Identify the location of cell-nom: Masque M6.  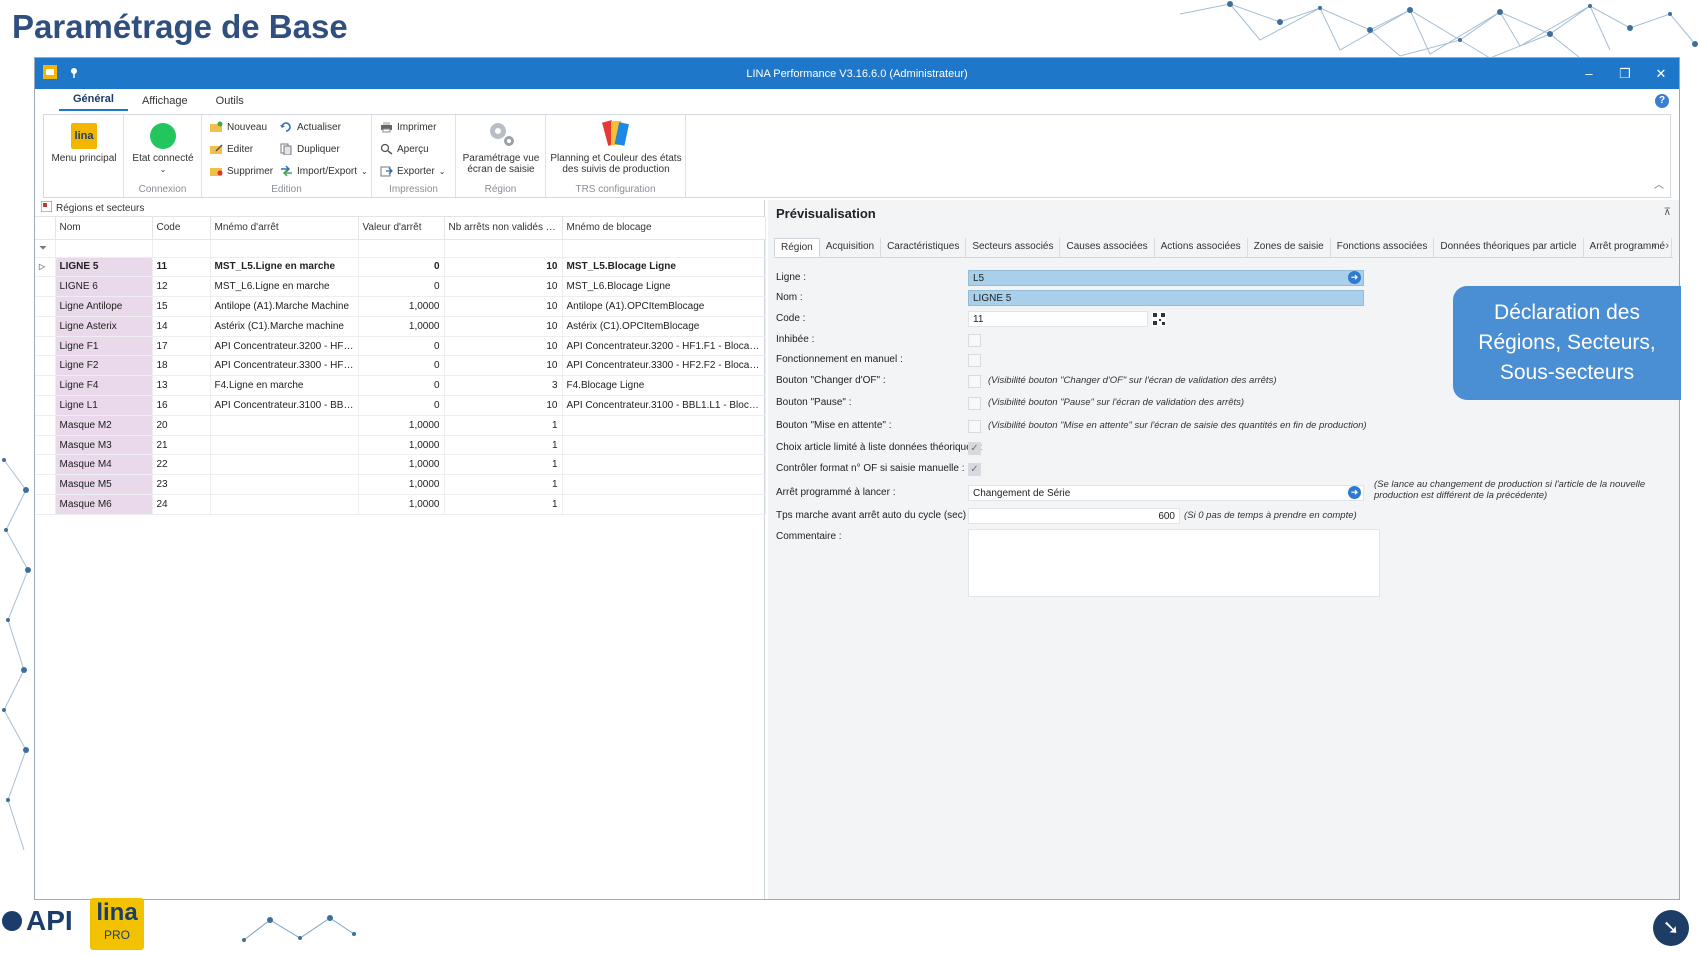
(104, 504).